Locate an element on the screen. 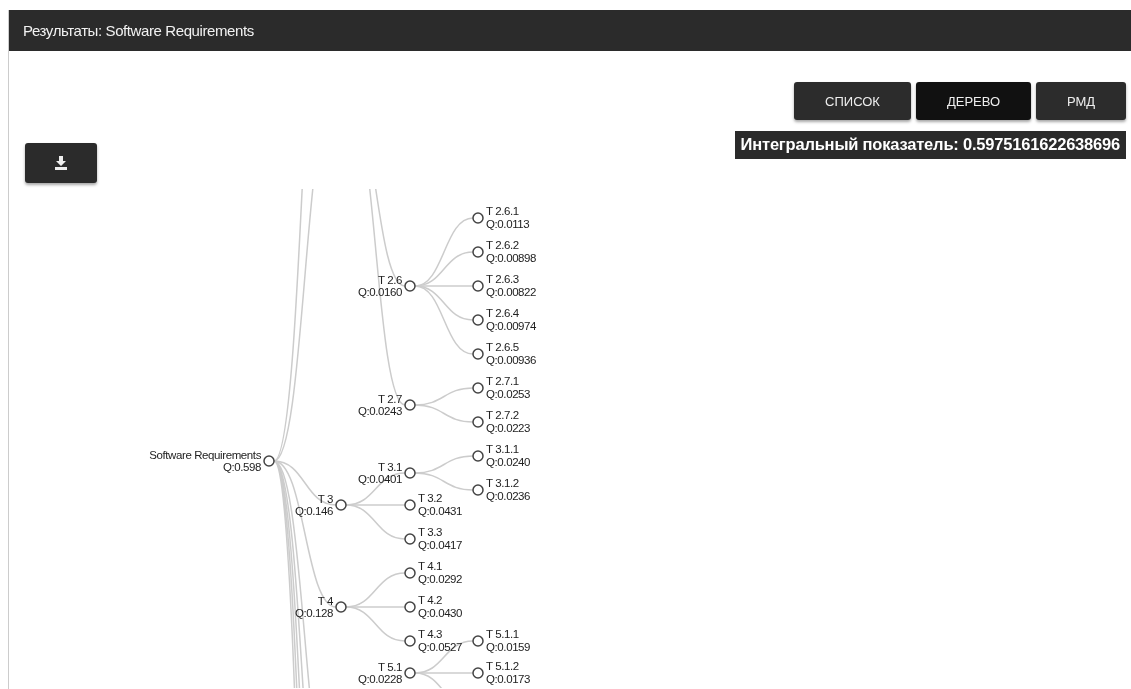  node-name: T 3.1 is located at coordinates (390, 467).